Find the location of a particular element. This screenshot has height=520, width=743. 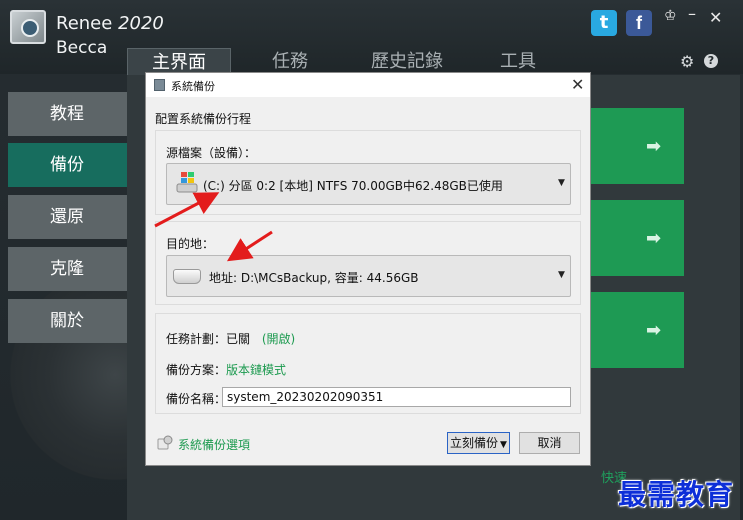

system-backup-options-link: 系統備份選項 is located at coordinates (214, 444).